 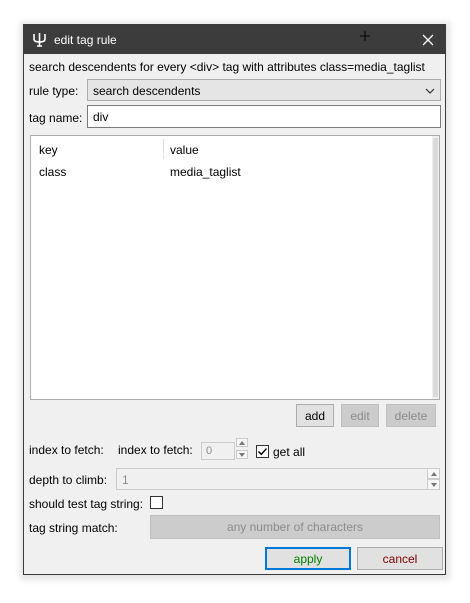 What do you see at coordinates (411, 415) in the screenshot?
I see `delete-button: delete` at bounding box center [411, 415].